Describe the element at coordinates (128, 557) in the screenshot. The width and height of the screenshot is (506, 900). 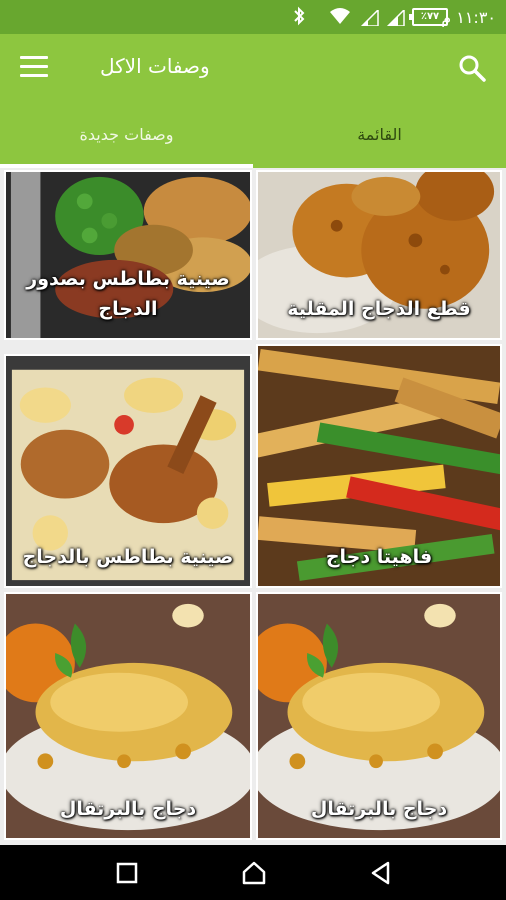
I see `recipe-title: صينية بطاطس بالدجاج` at that location.